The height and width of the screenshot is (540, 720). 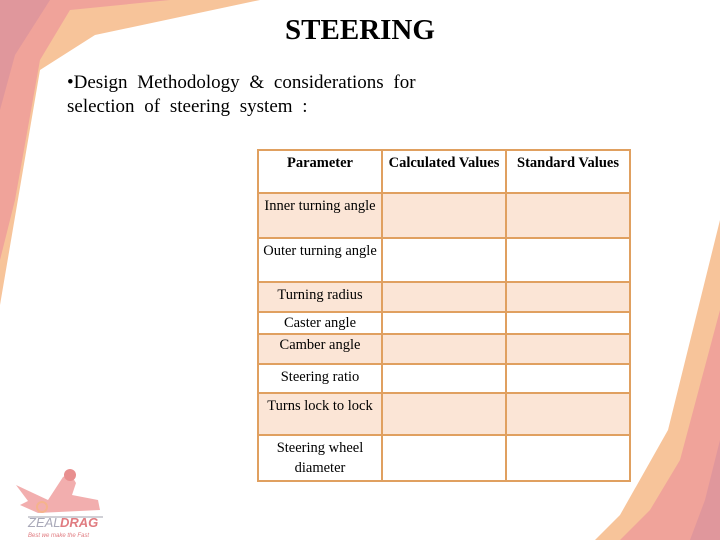 I want to click on bullet-line-1: •Design Methodology & considerations for, so click(x=241, y=82).